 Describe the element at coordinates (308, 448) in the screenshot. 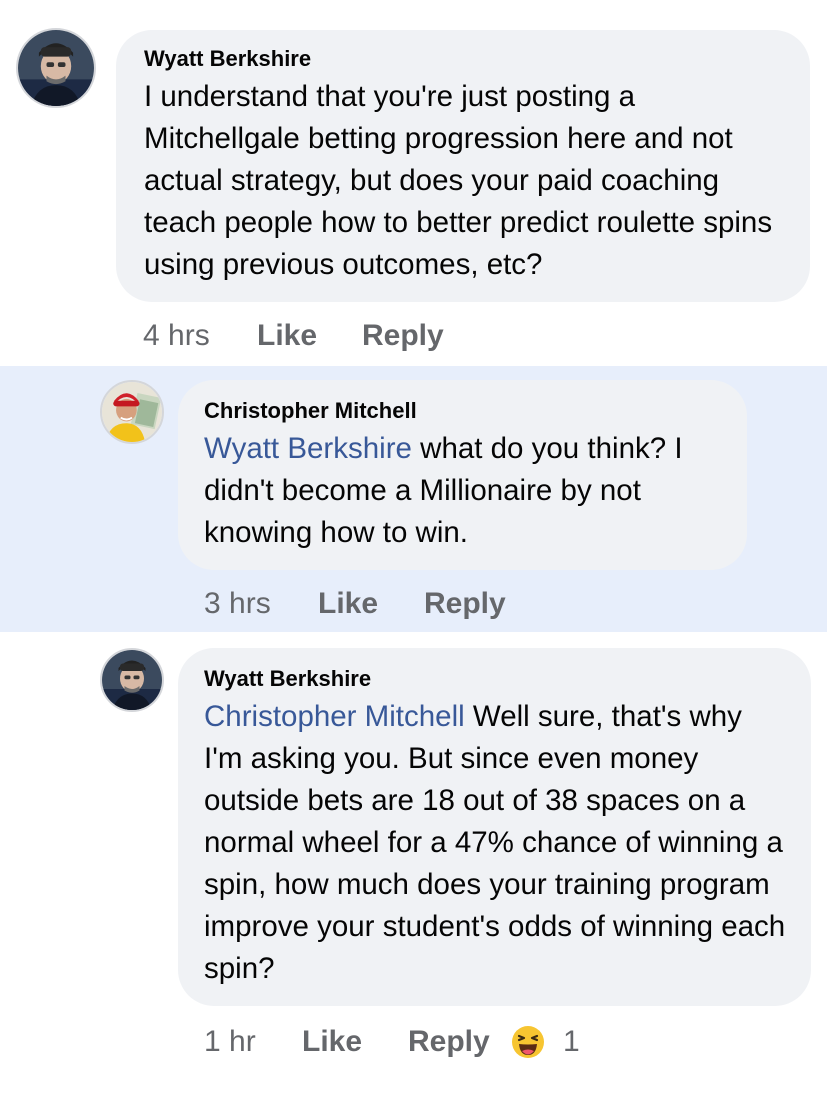

I see `mention-link: Wyatt Berkshire` at that location.